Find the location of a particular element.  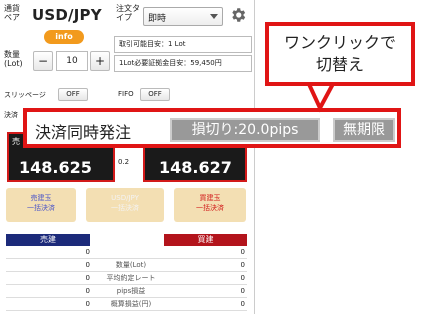

bulk-settle-sell-button: 売建玉 一括決済 is located at coordinates (41, 205).